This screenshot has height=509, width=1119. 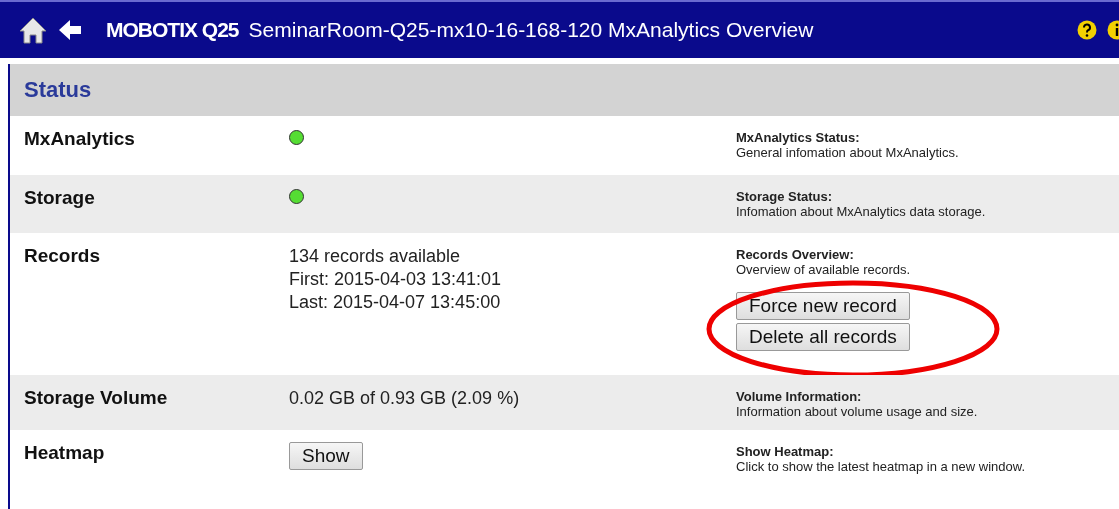 What do you see at coordinates (79, 139) in the screenshot?
I see `row-label: MxAnalytics` at bounding box center [79, 139].